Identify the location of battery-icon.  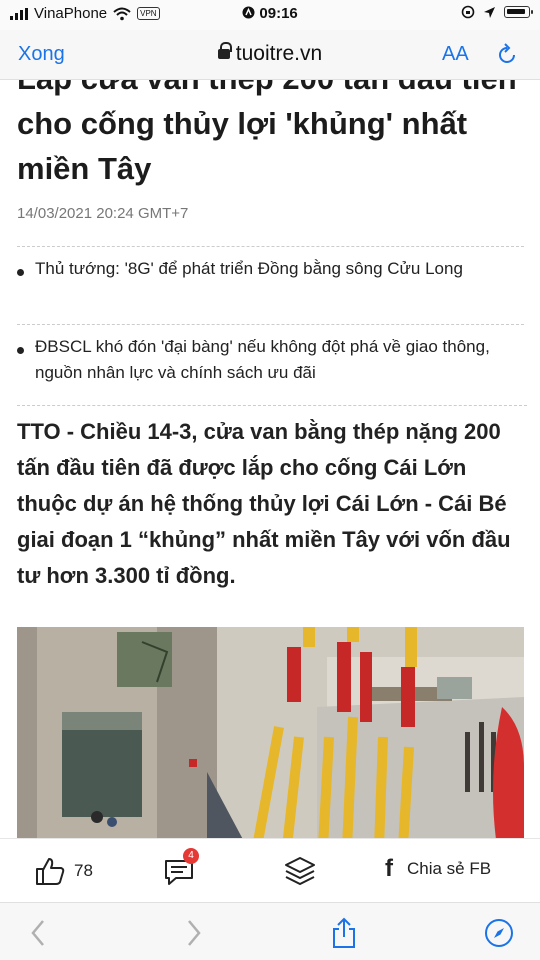
(518, 12).